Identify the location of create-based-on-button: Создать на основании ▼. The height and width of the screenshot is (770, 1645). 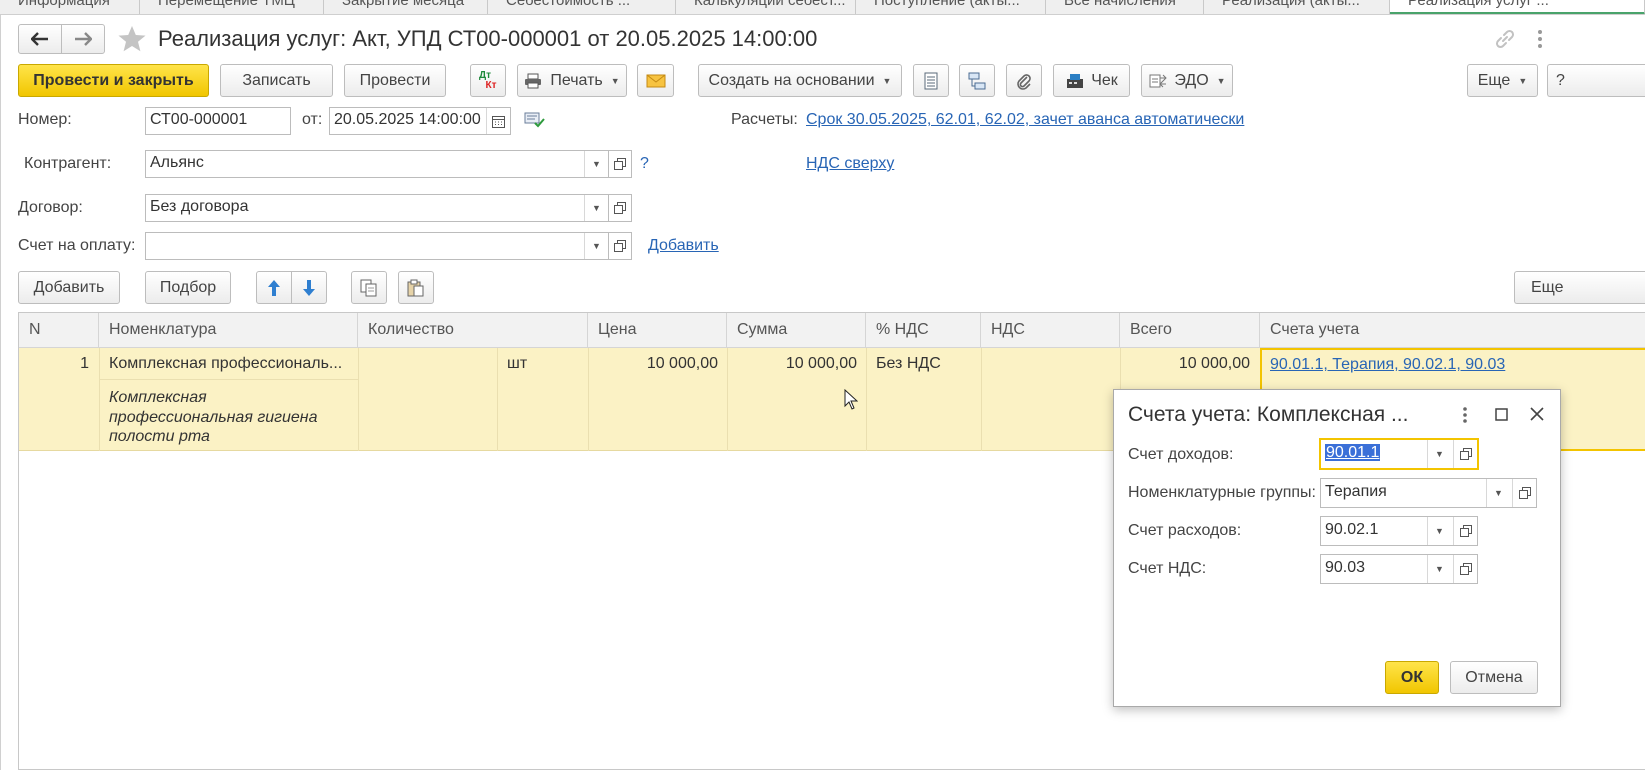
(800, 80).